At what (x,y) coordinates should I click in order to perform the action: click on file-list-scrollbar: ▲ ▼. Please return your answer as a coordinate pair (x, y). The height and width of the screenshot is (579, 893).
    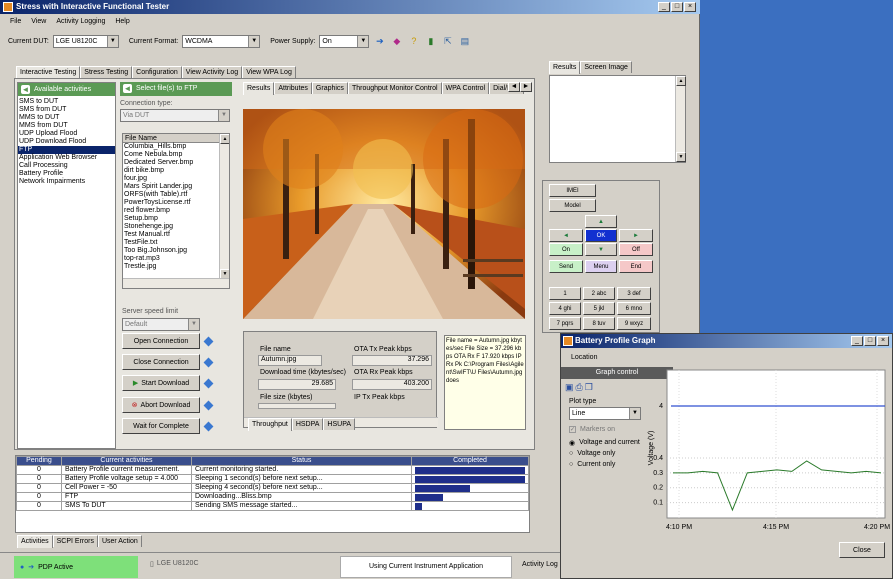
    Looking at the image, I should click on (224, 206).